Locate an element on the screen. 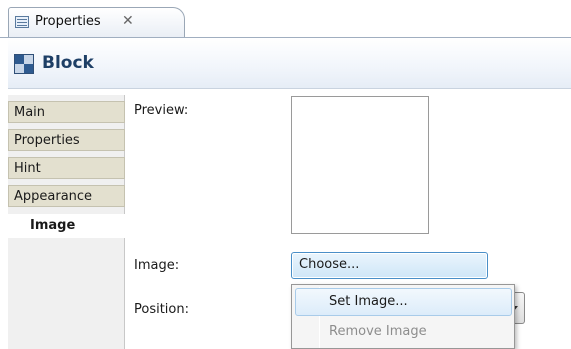 The image size is (571, 349). menu-item-remove-image: Remove Image is located at coordinates (378, 331).